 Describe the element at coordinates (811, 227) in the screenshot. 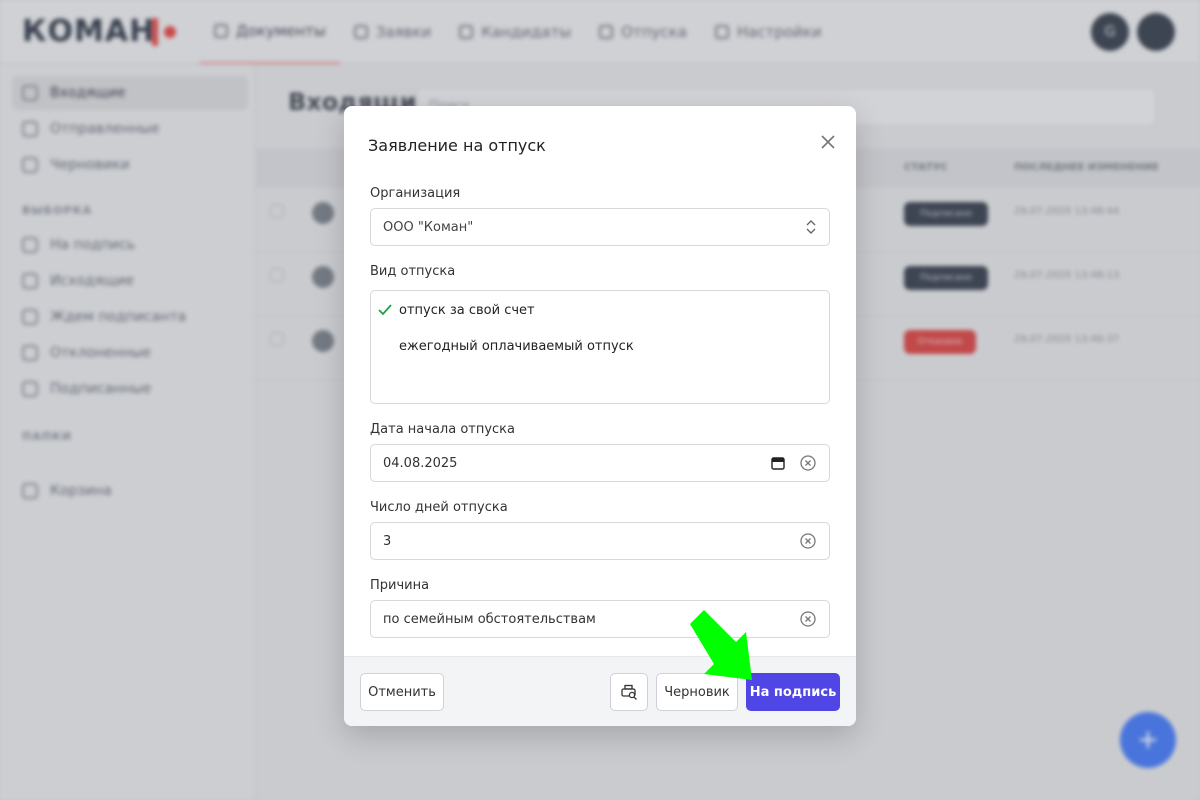

I see `select-arrows-icon` at that location.